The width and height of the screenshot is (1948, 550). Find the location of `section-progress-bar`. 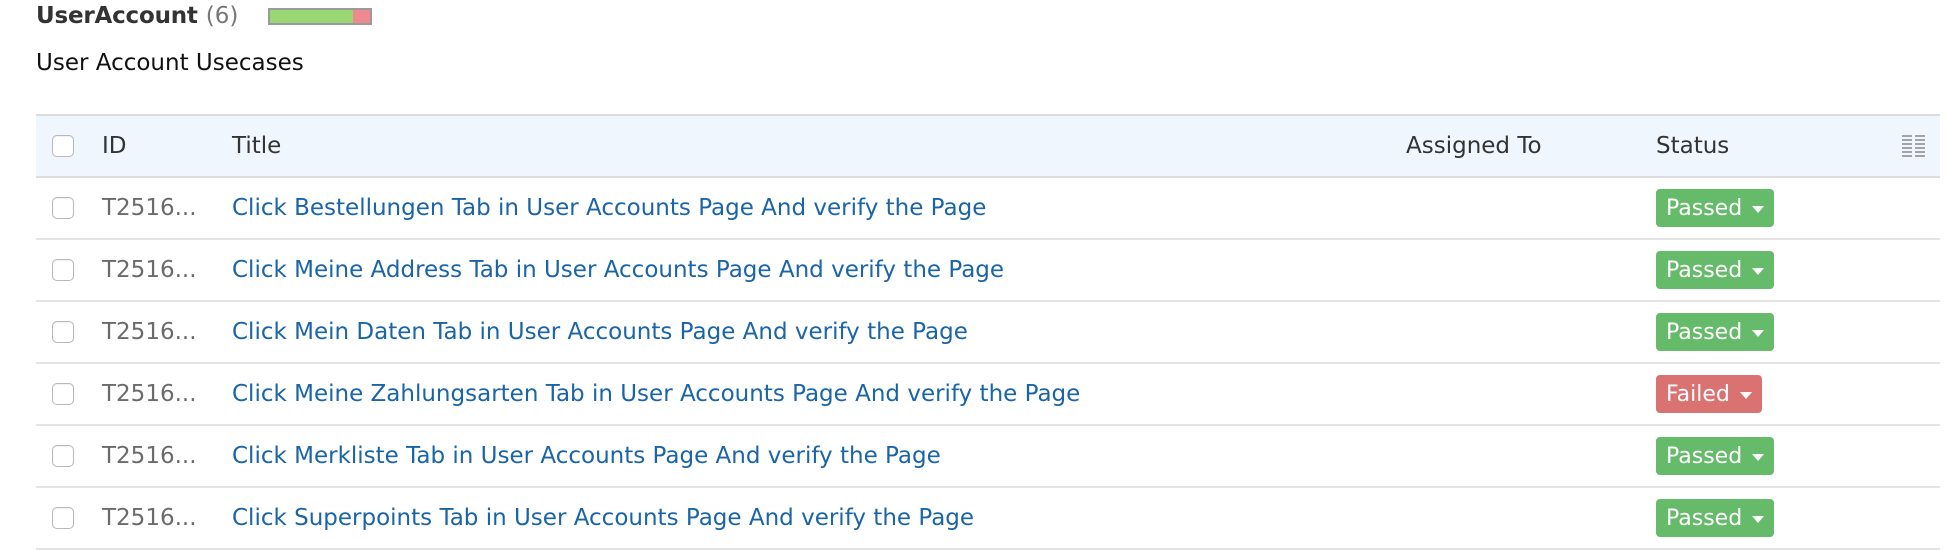

section-progress-bar is located at coordinates (320, 16).